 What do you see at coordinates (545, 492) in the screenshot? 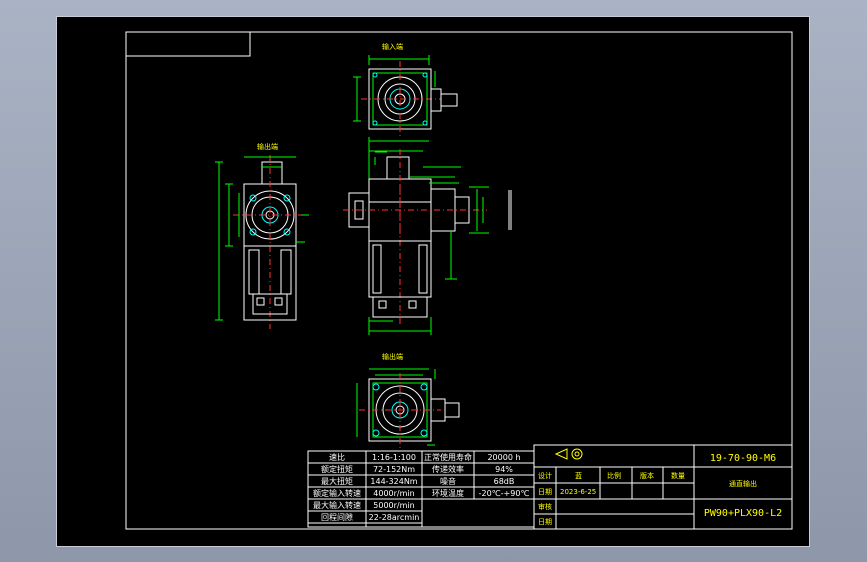
I see `date-label: 日期` at bounding box center [545, 492].